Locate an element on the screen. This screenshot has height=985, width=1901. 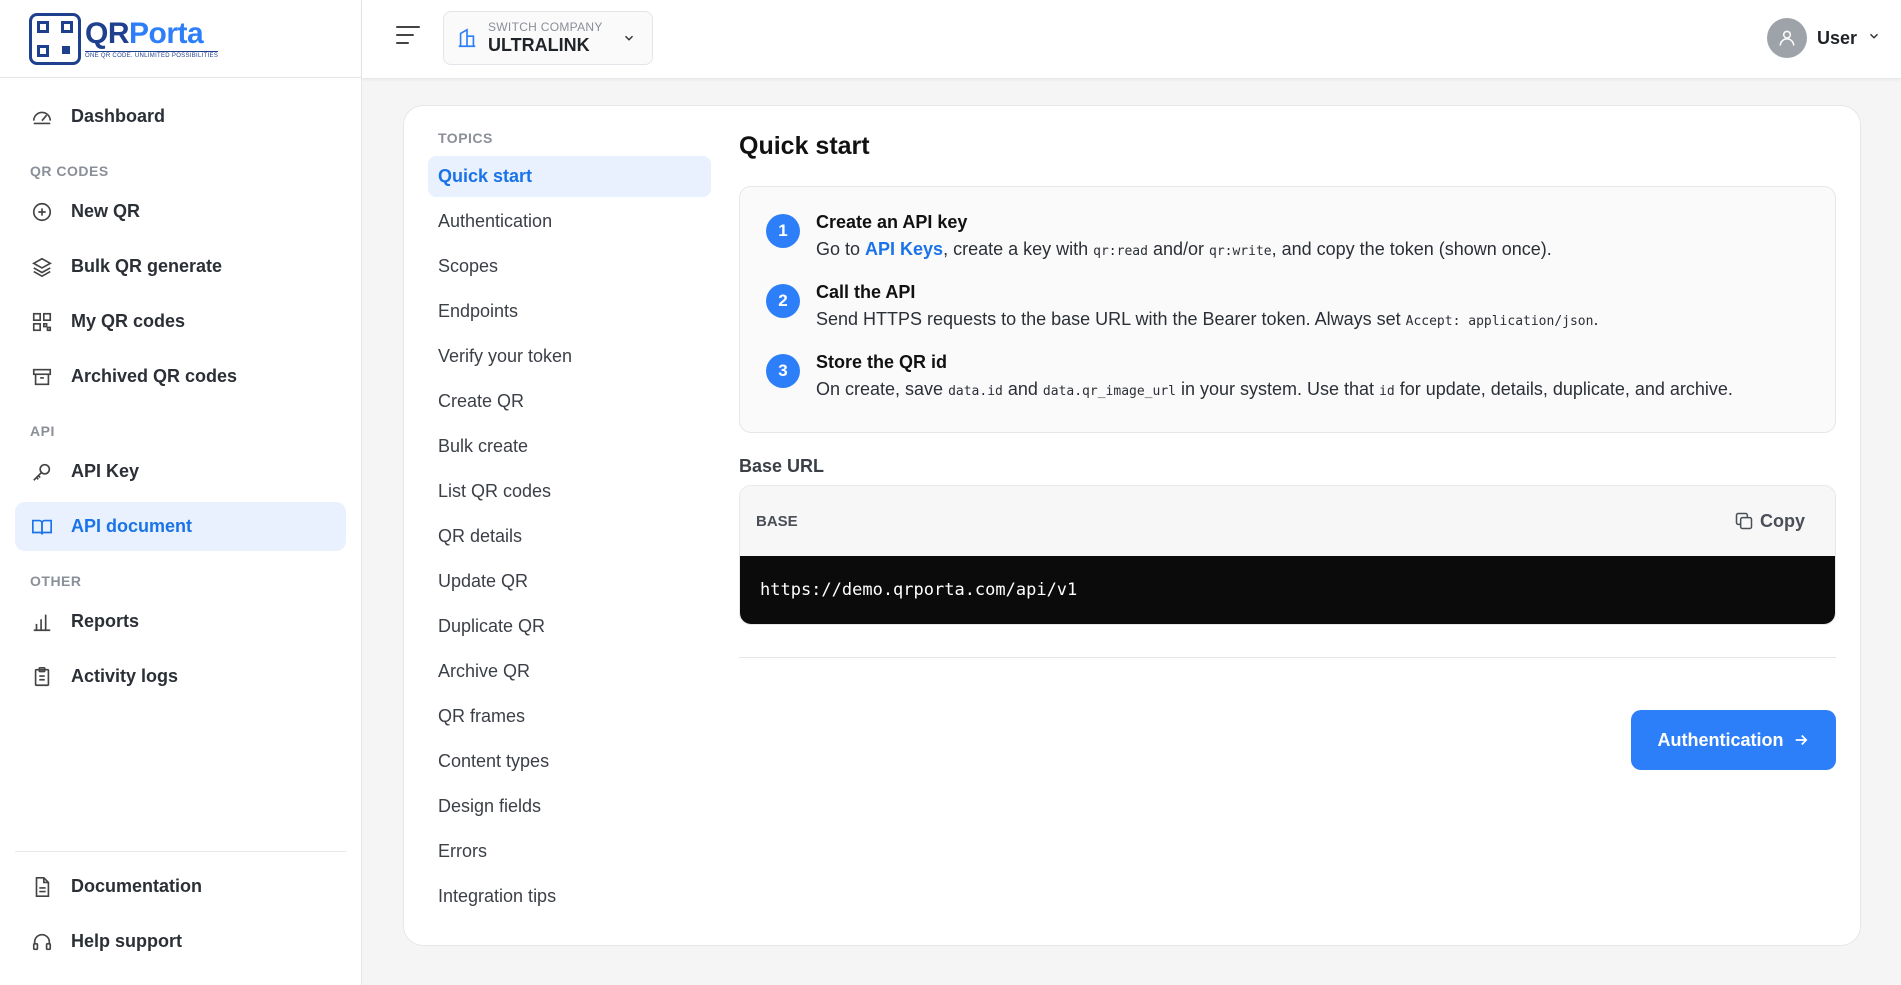
brand-name-b: Porta is located at coordinates (166, 33).